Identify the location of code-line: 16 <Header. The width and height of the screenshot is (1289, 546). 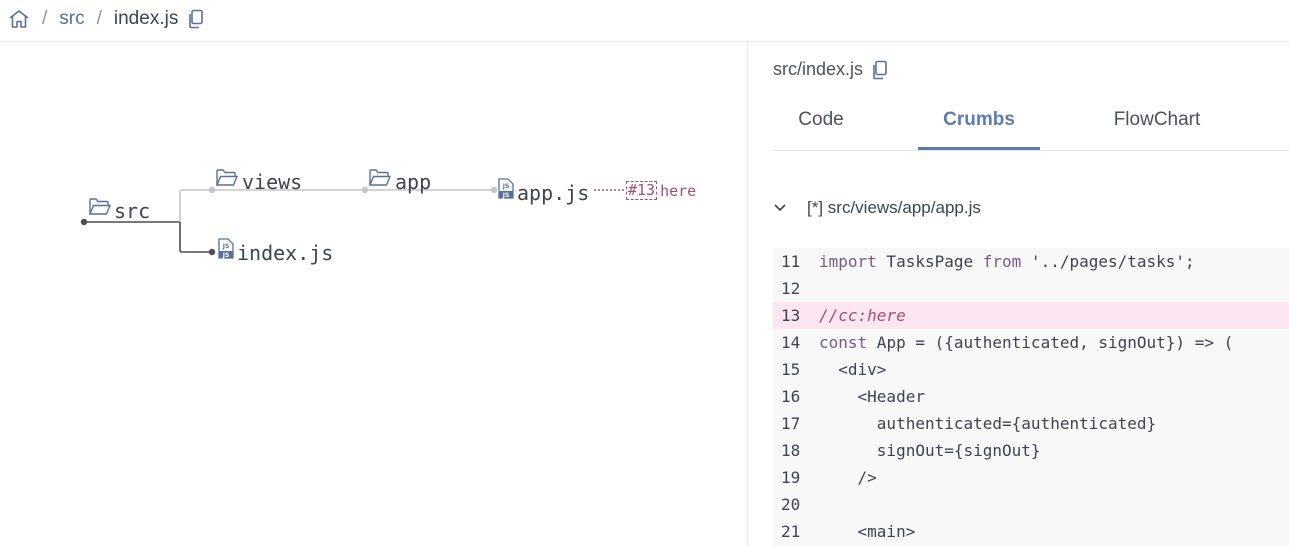
(1031, 396).